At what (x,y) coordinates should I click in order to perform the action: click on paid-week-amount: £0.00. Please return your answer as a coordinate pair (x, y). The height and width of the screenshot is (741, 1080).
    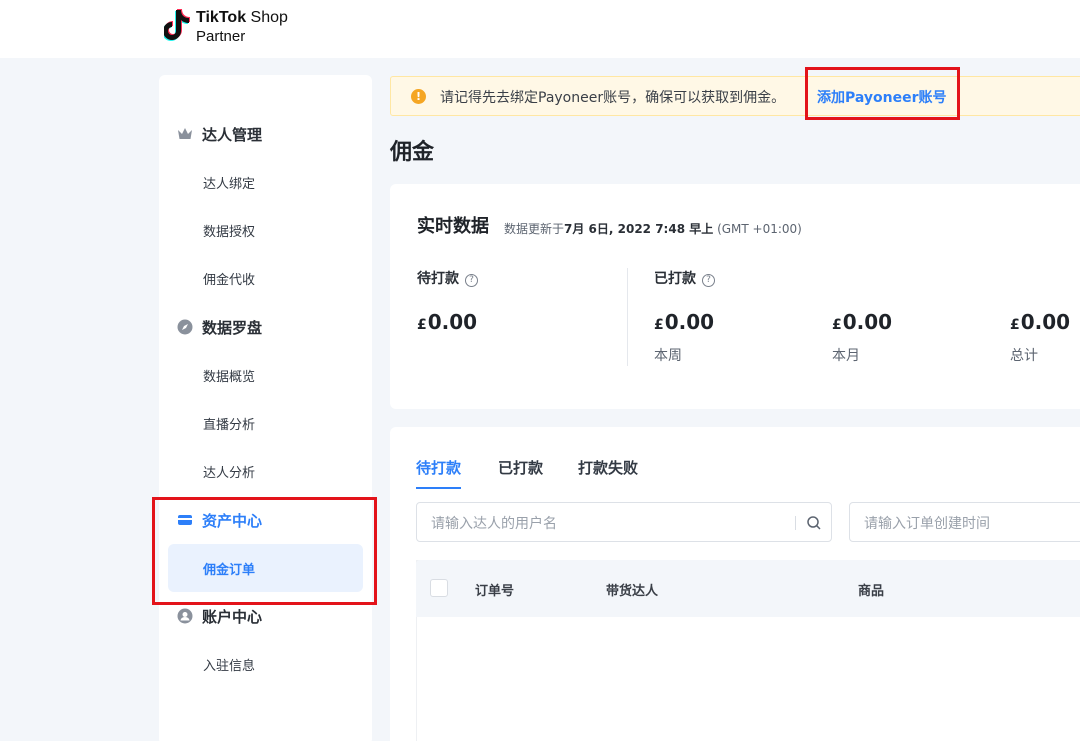
    Looking at the image, I should click on (684, 322).